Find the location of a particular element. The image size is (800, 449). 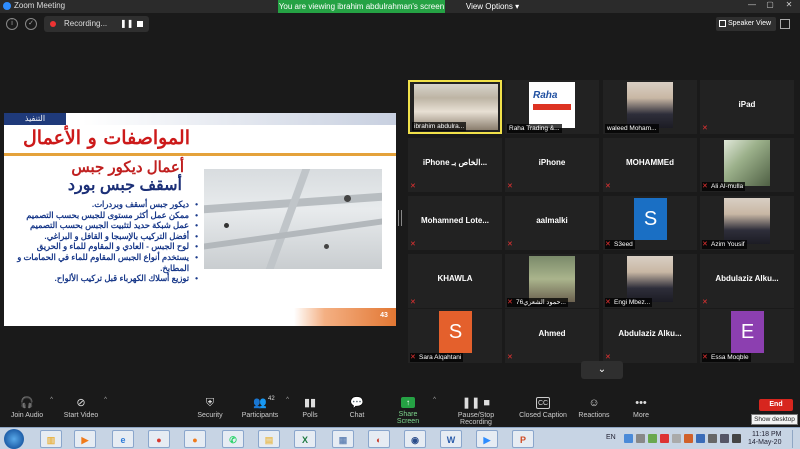

participant-tile: iPad ✕ is located at coordinates (747, 107).